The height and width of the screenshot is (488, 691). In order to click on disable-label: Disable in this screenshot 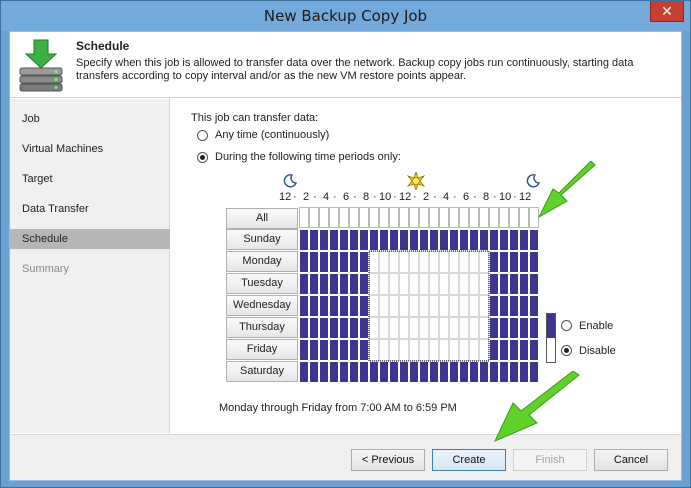, I will do `click(597, 351)`.